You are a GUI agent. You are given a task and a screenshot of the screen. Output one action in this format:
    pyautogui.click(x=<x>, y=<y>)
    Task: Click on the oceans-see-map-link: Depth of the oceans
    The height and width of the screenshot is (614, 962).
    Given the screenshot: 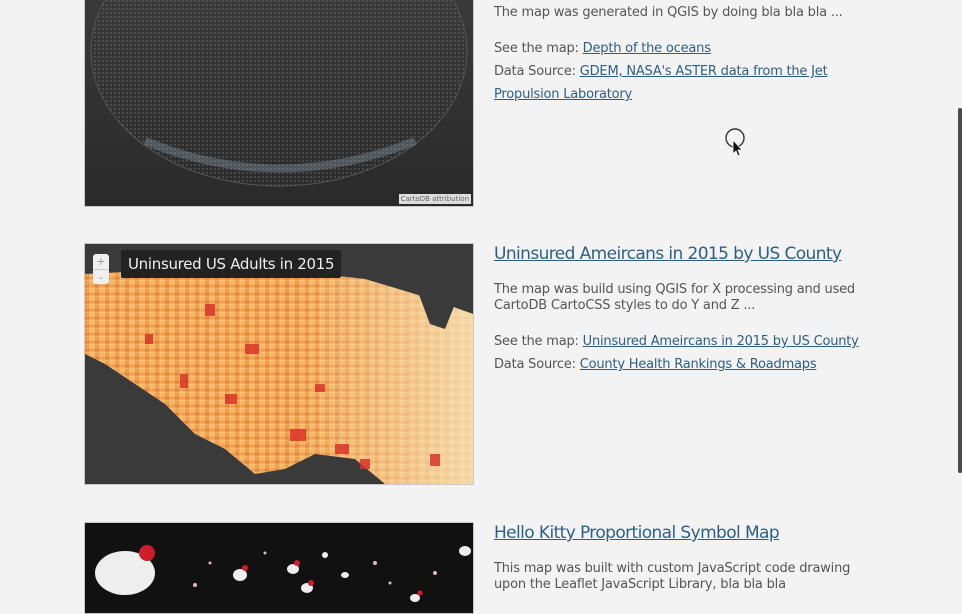 What is the action you would take?
    pyautogui.click(x=647, y=48)
    